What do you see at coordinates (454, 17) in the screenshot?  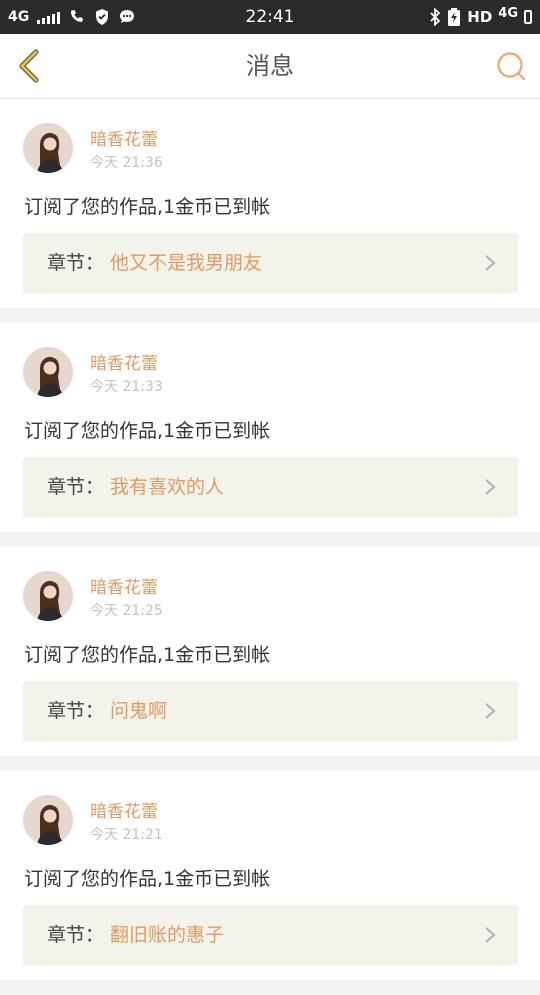 I see `battery-charging-icon` at bounding box center [454, 17].